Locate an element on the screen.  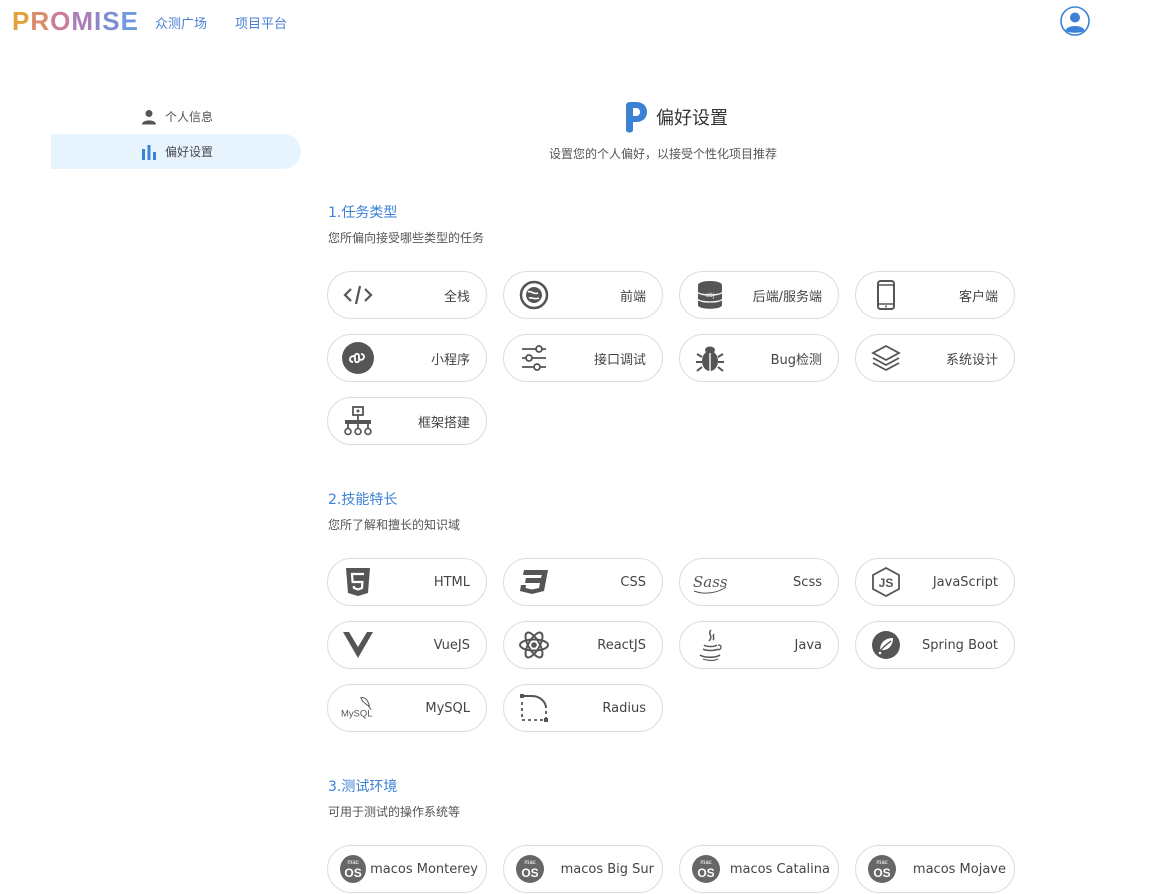
chip-fullstack: 全栈 is located at coordinates (407, 295).